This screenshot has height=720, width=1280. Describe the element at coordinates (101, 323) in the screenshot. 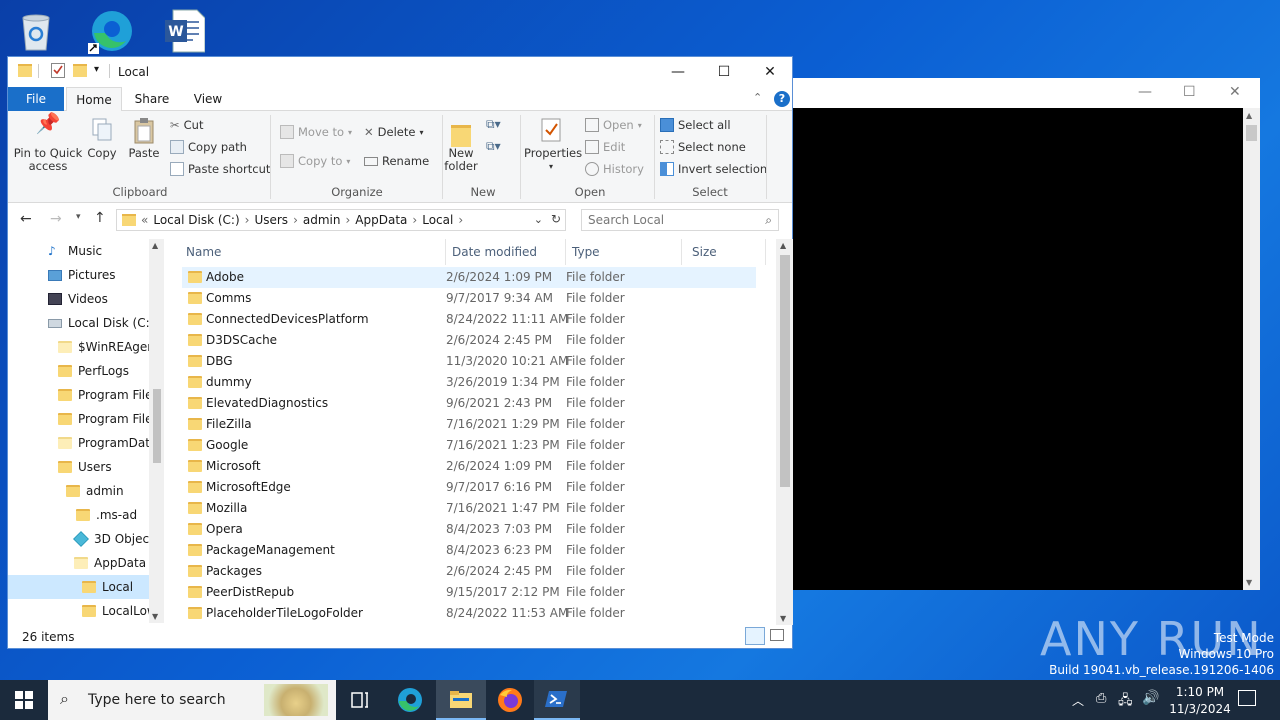

I see `nav-item-local-disk: Local Disk (C:)` at that location.